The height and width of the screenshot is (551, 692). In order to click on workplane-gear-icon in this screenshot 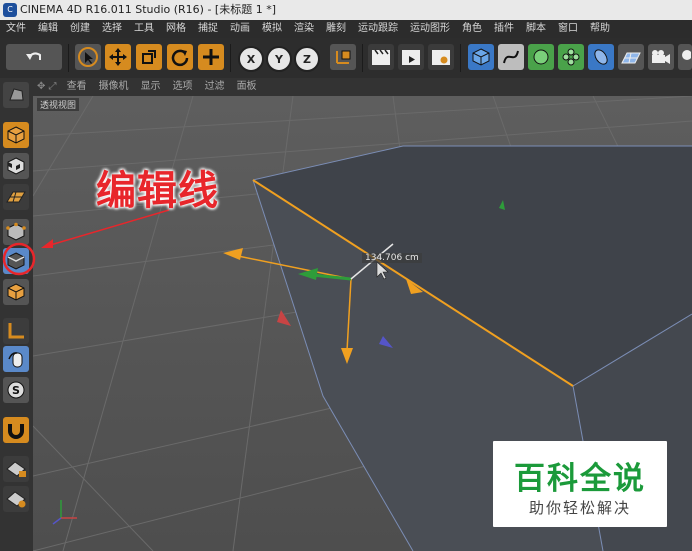, I will do `click(16, 499)`.